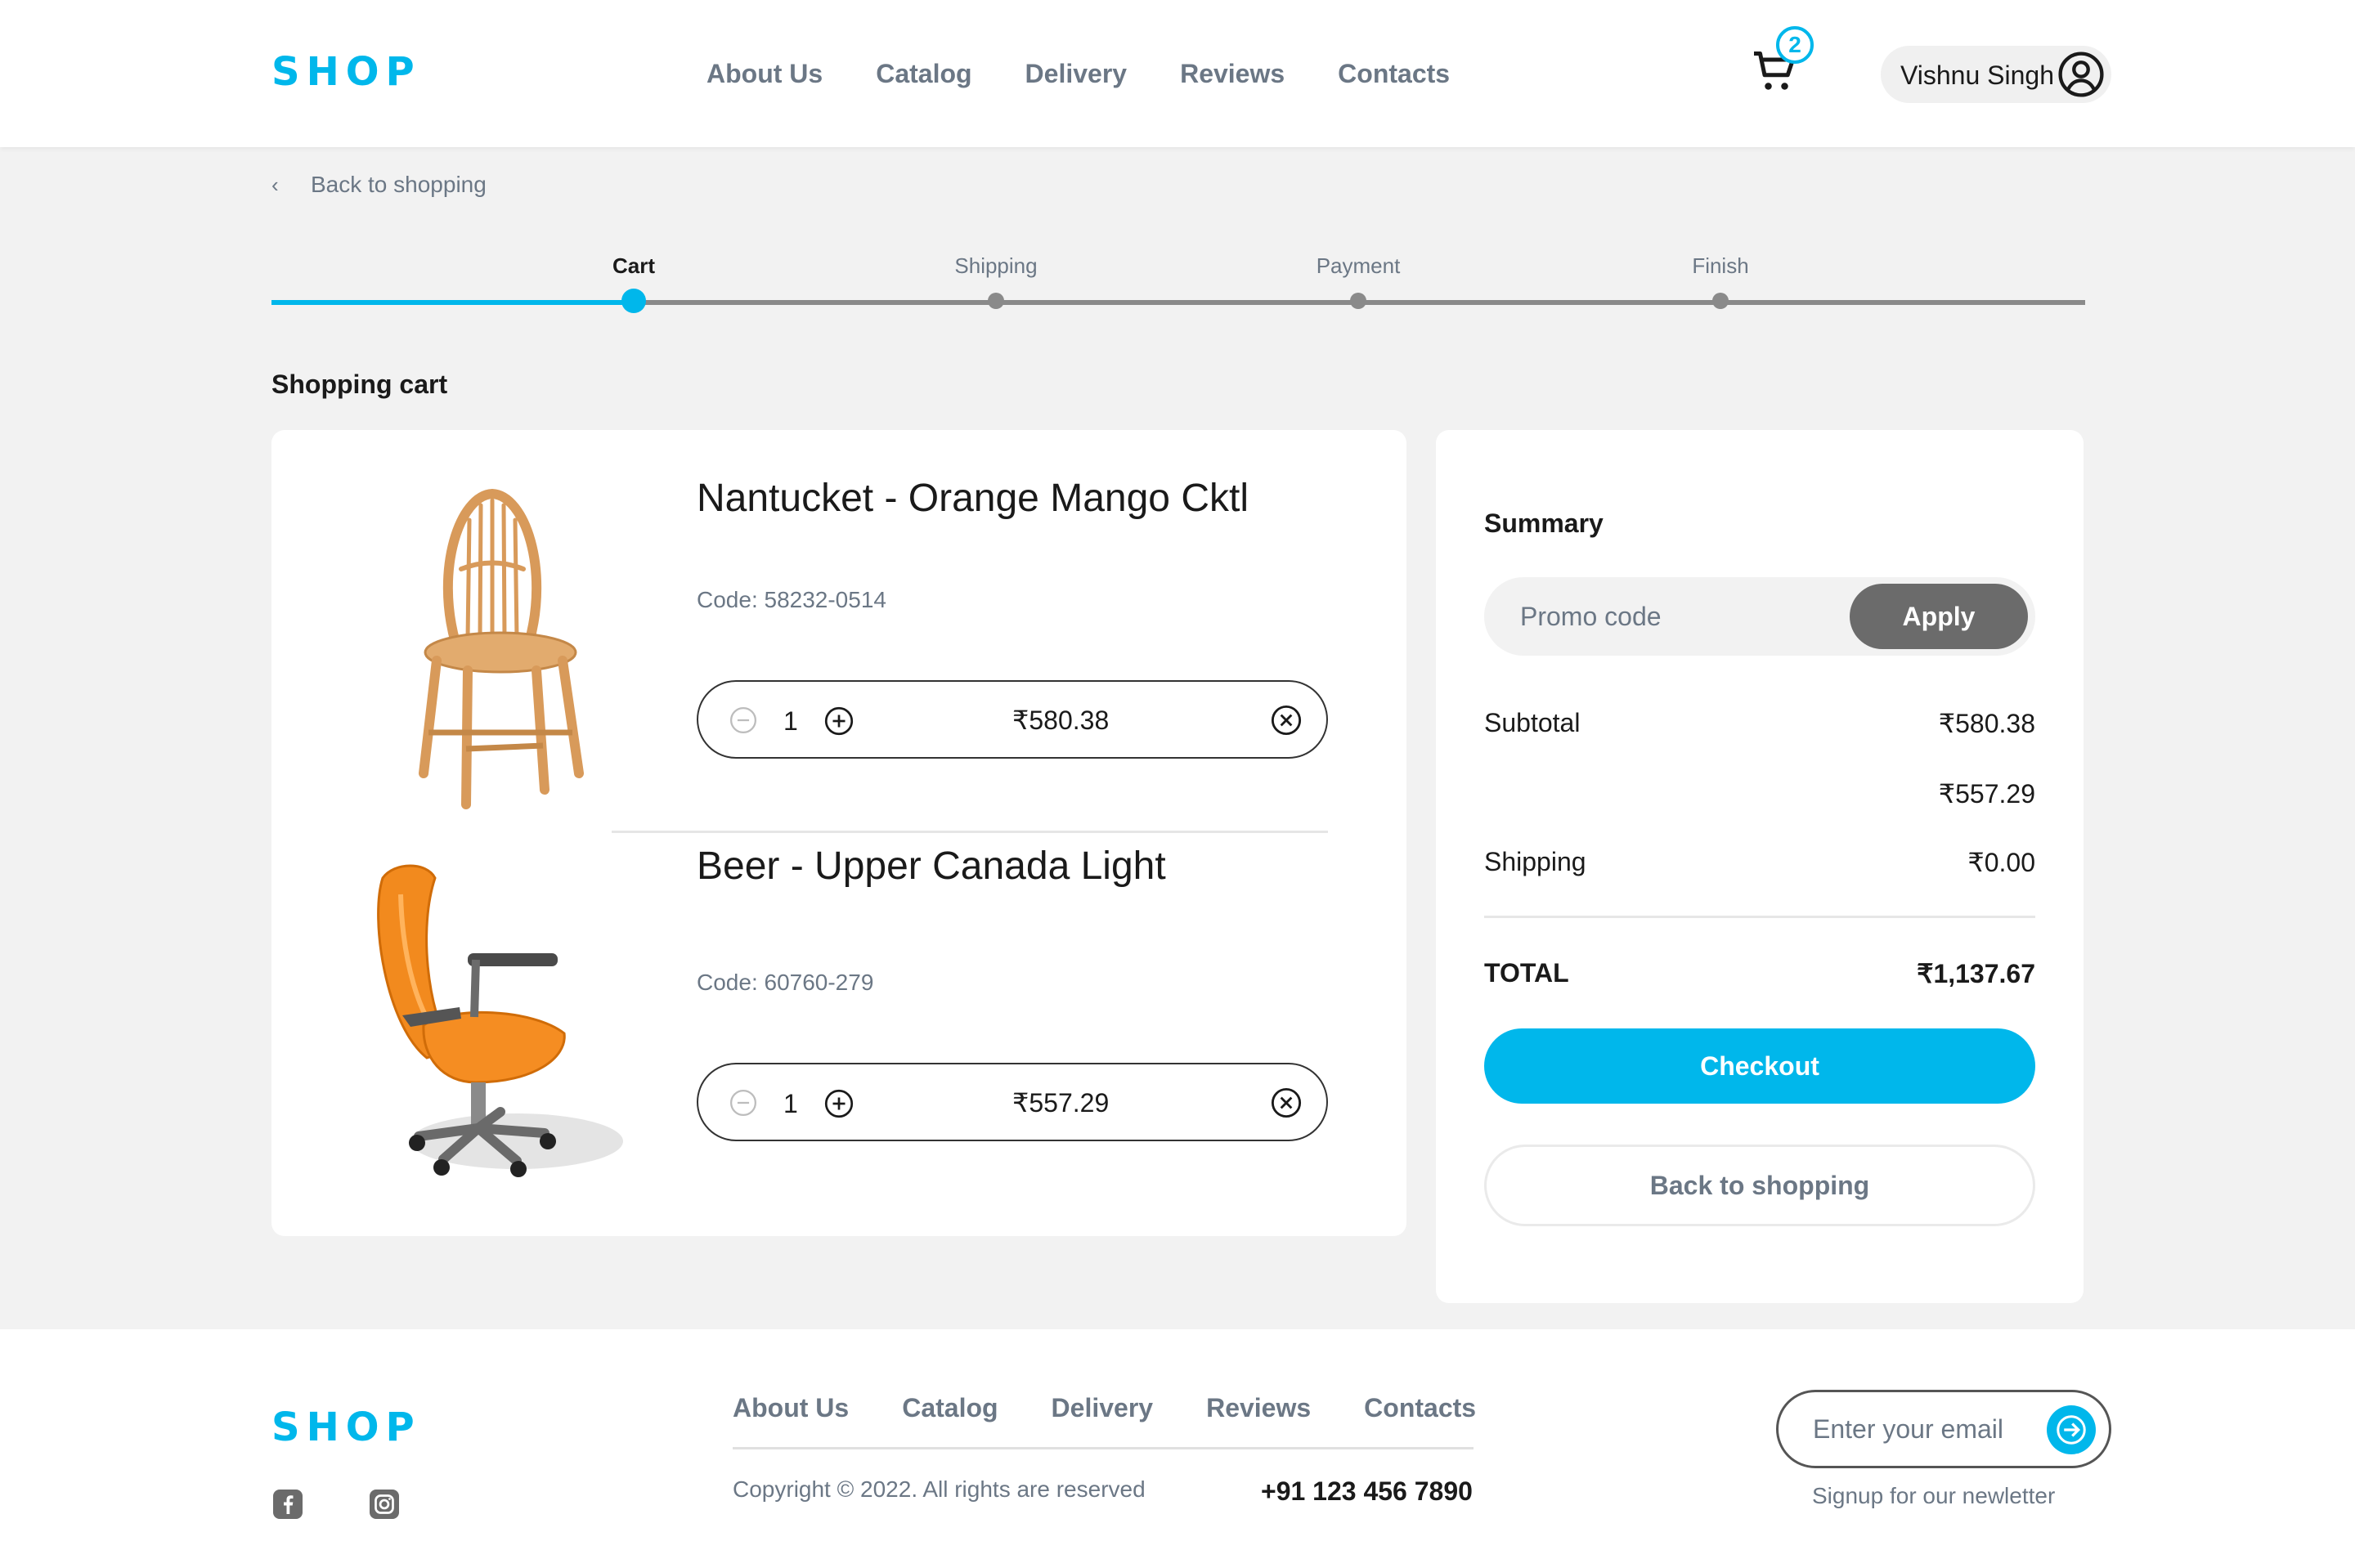 Image resolution: width=2355 pixels, height=1568 pixels. I want to click on product-name: Beer - Upper Canada Light, so click(931, 867).